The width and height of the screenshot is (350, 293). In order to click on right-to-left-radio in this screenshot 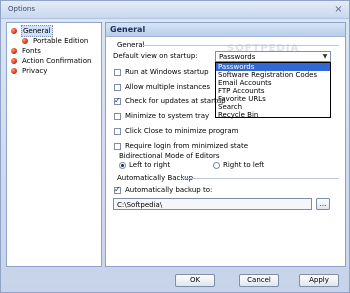, I will do `click(216, 165)`.